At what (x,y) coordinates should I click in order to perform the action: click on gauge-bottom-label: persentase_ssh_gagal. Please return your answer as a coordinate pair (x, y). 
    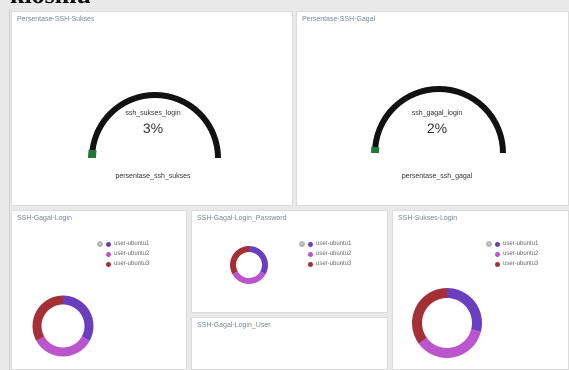
    Looking at the image, I should click on (437, 176).